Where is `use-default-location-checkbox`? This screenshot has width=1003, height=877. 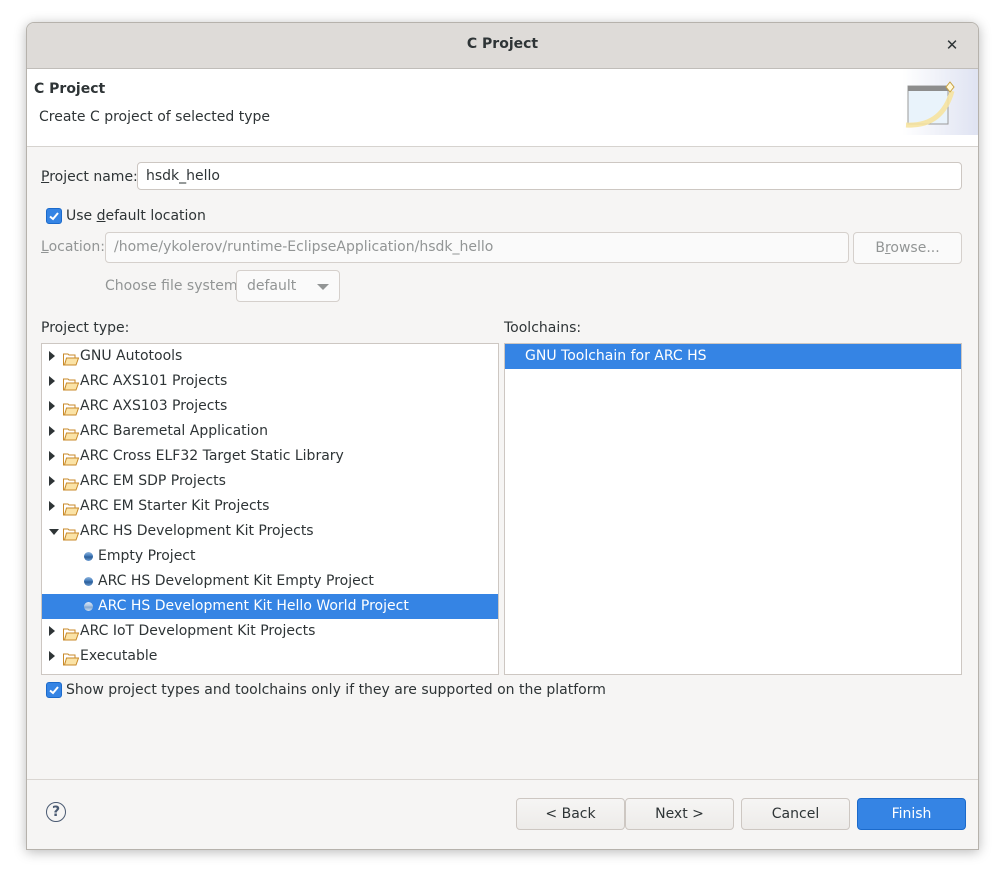 use-default-location-checkbox is located at coordinates (54, 216).